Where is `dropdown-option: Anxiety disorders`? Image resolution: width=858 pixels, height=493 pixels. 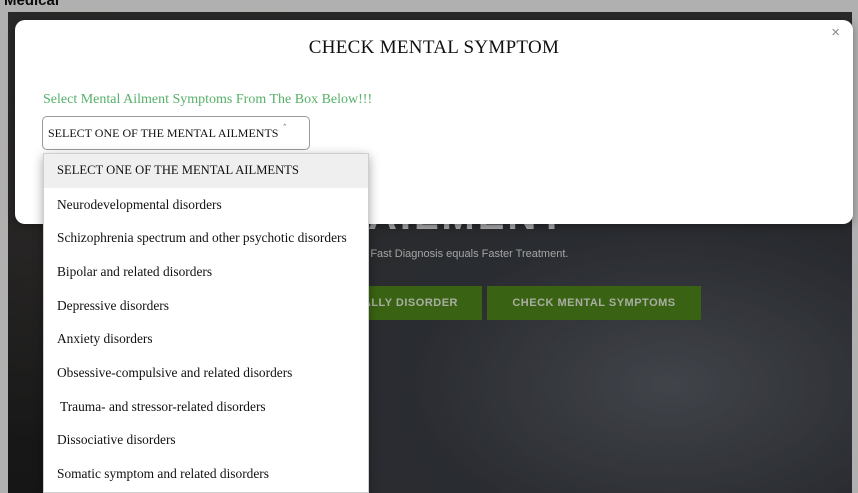 dropdown-option: Anxiety disorders is located at coordinates (206, 339).